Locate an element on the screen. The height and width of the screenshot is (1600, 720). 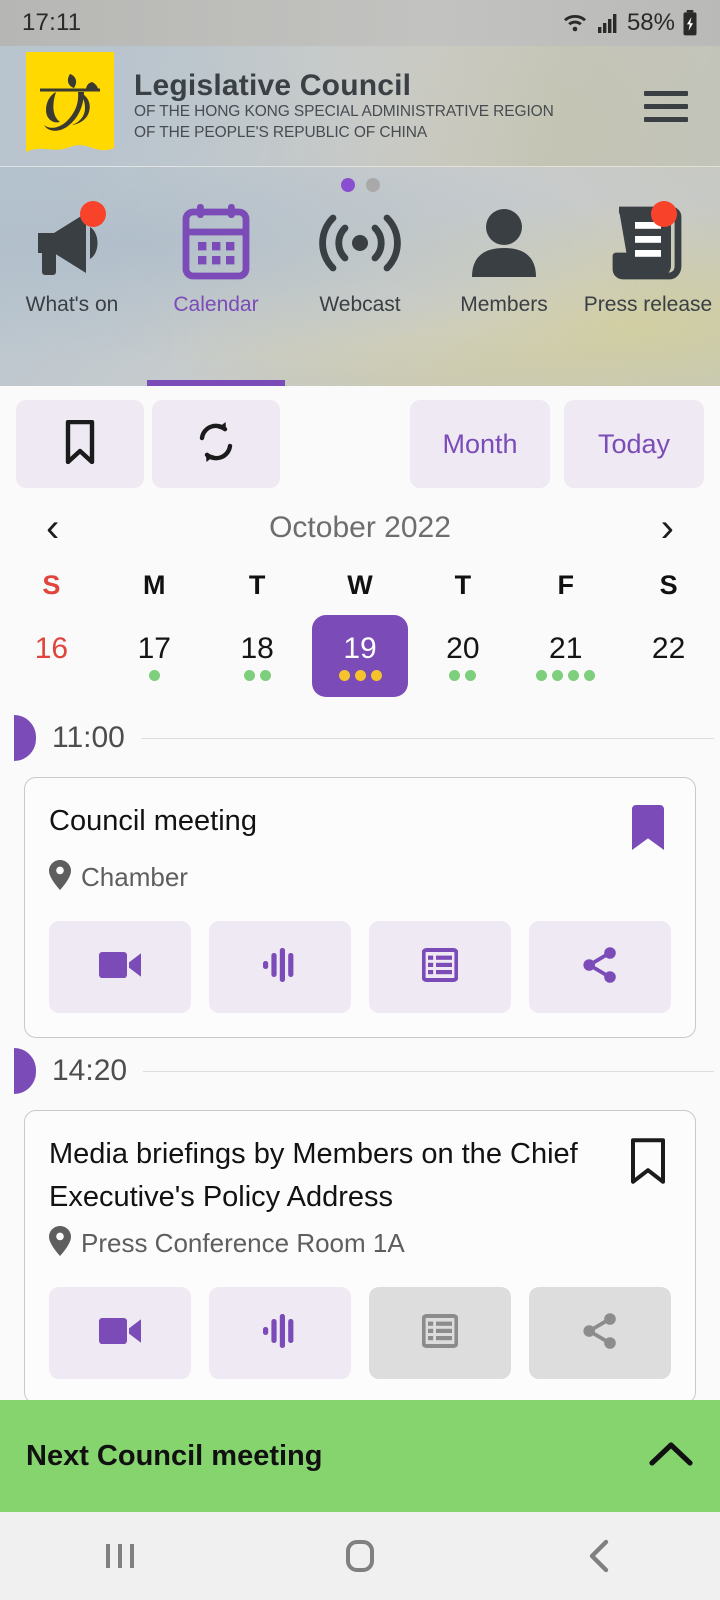
audio-waveform-icon is located at coordinates (280, 967).